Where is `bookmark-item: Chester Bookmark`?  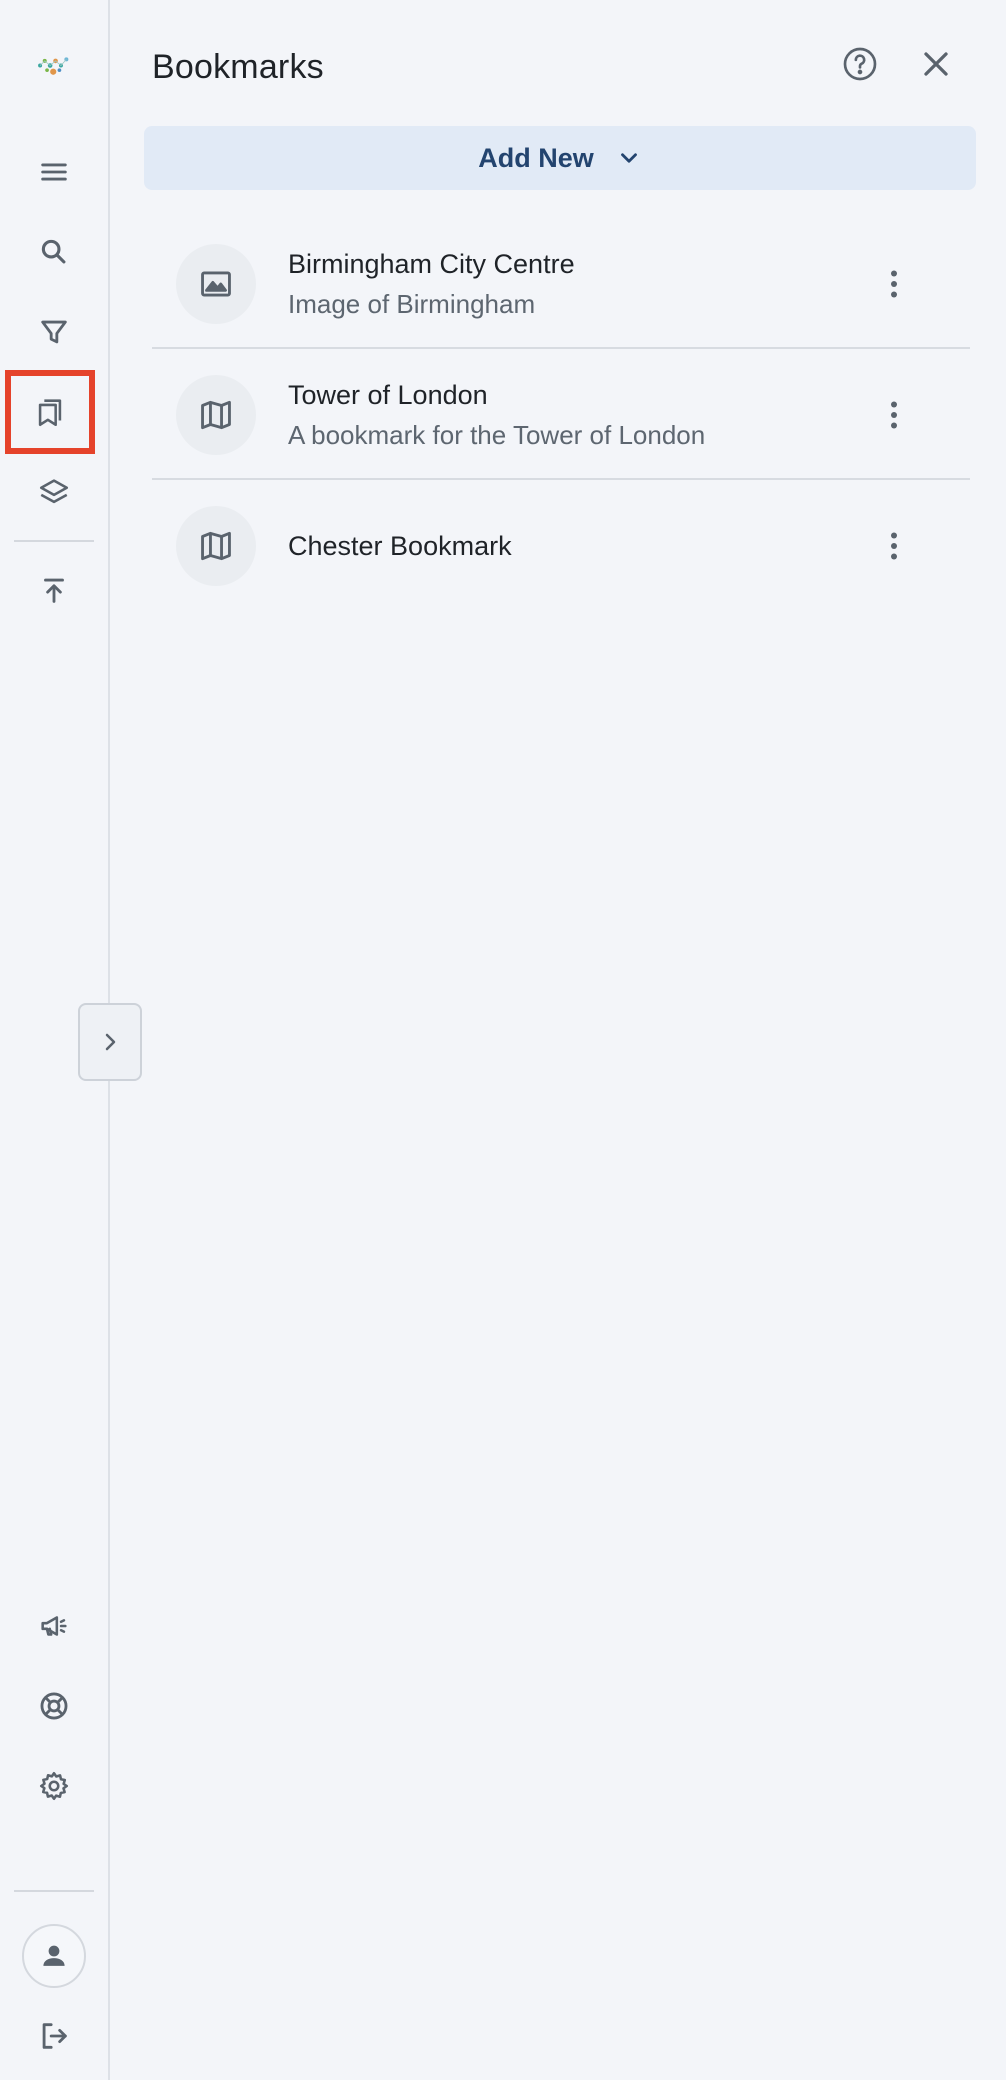 bookmark-item: Chester Bookmark is located at coordinates (561, 545).